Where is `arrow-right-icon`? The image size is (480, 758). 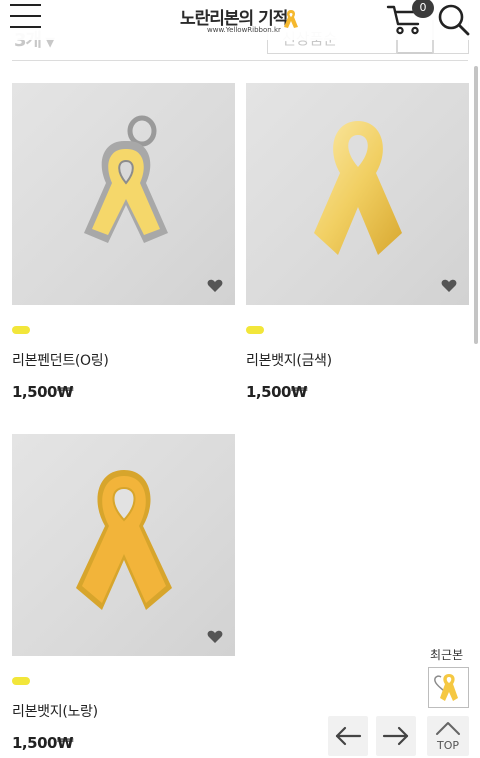 arrow-right-icon is located at coordinates (395, 736).